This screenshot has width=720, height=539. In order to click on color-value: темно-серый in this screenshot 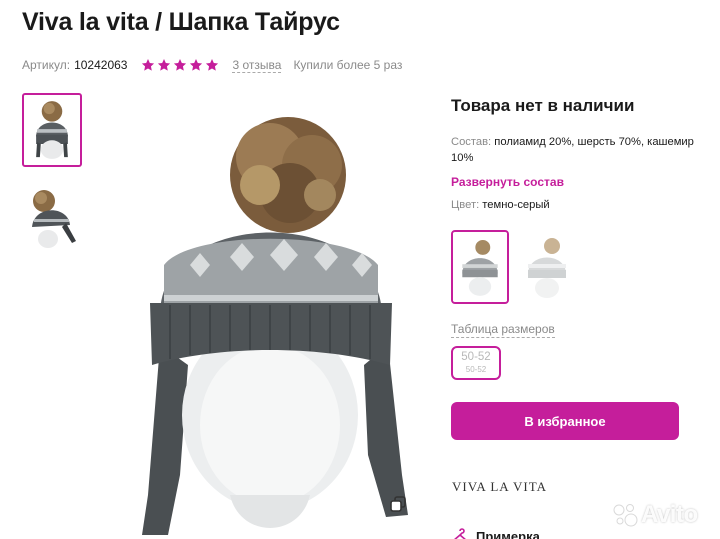, I will do `click(516, 205)`.